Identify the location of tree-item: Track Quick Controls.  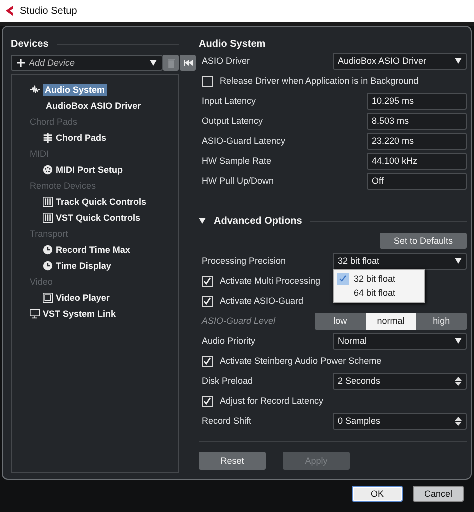
(101, 202).